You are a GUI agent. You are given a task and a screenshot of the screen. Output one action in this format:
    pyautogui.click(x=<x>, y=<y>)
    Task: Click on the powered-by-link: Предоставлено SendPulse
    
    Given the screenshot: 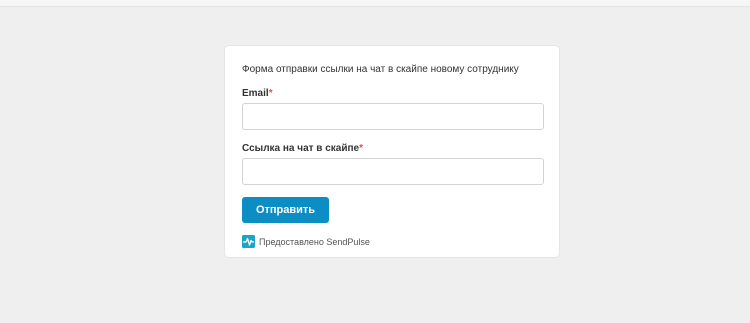 What is the action you would take?
    pyautogui.click(x=306, y=241)
    